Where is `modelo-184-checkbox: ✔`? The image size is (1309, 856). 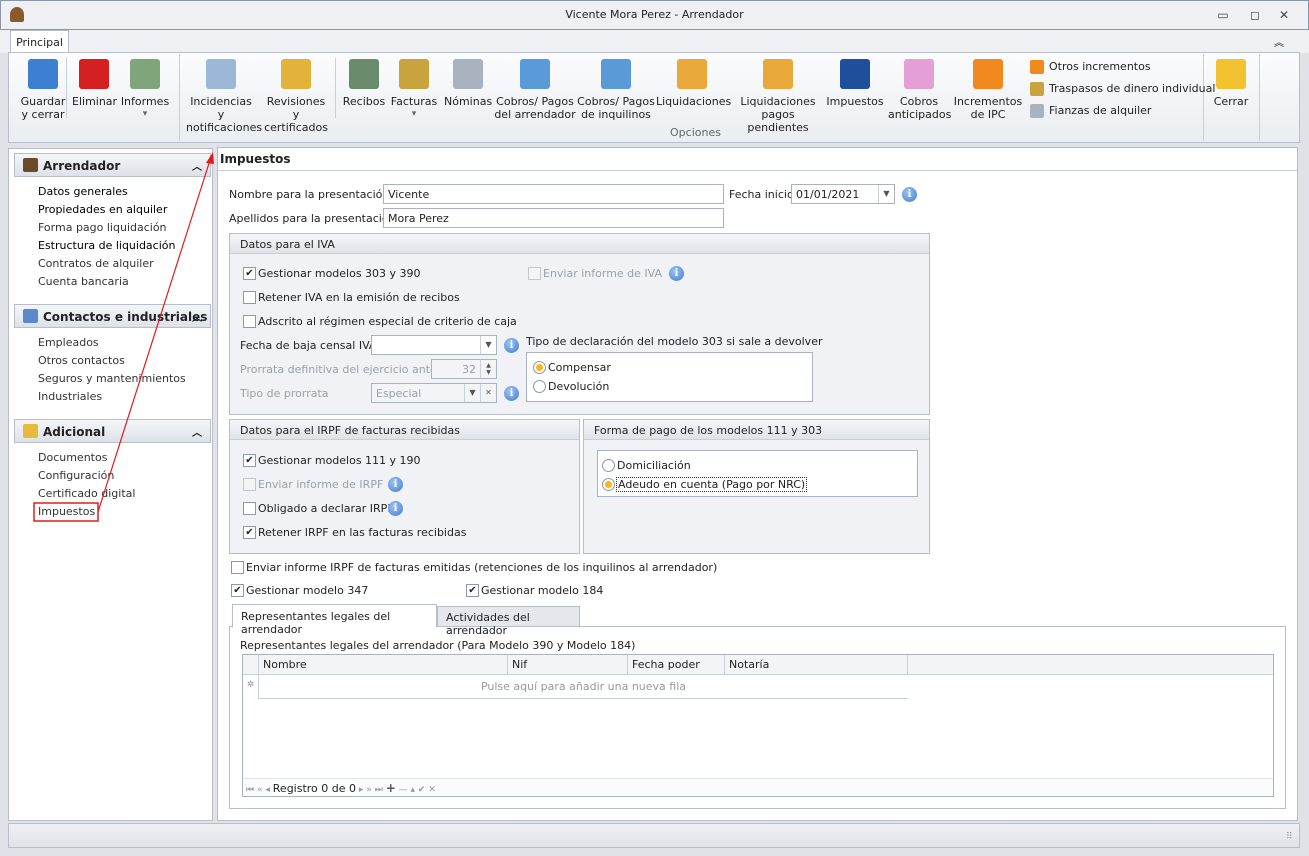
modelo-184-checkbox: ✔ is located at coordinates (472, 590).